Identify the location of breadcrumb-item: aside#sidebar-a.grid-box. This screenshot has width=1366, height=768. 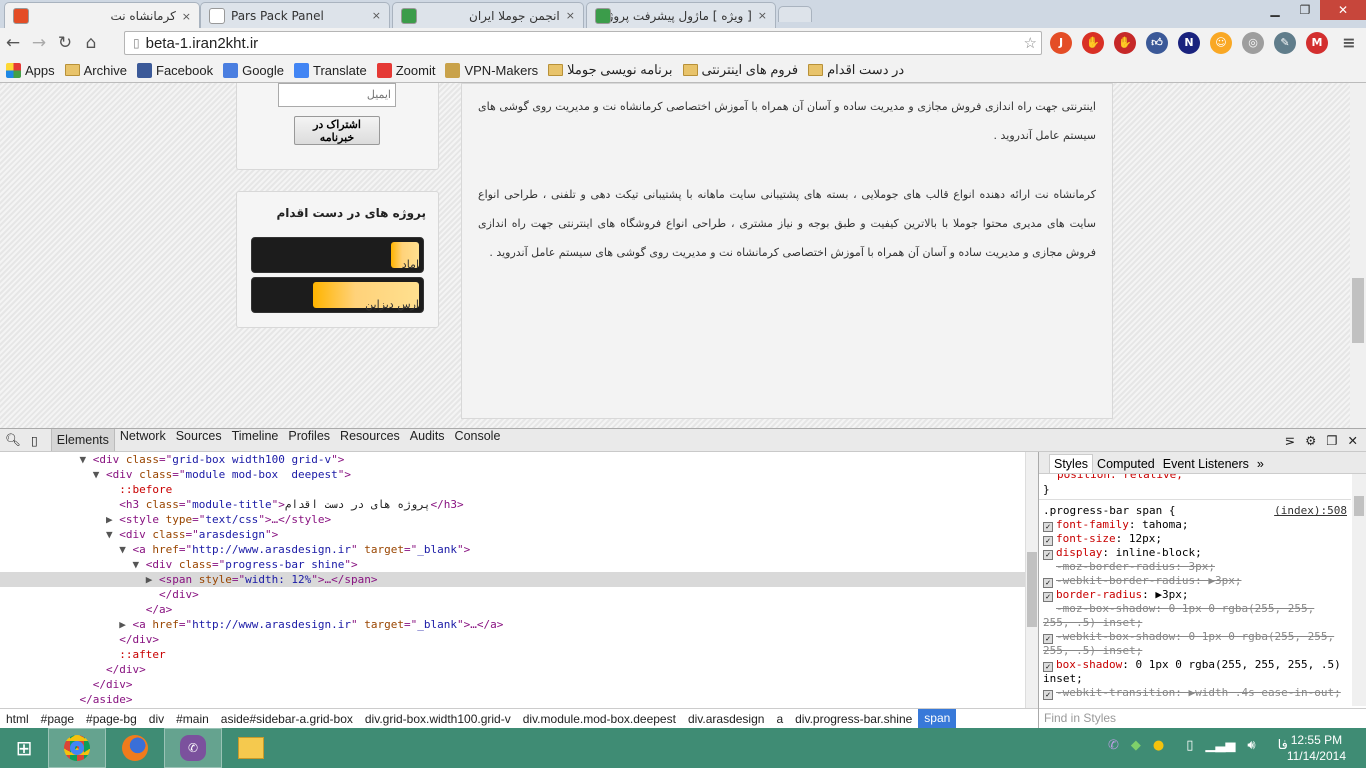
(287, 719).